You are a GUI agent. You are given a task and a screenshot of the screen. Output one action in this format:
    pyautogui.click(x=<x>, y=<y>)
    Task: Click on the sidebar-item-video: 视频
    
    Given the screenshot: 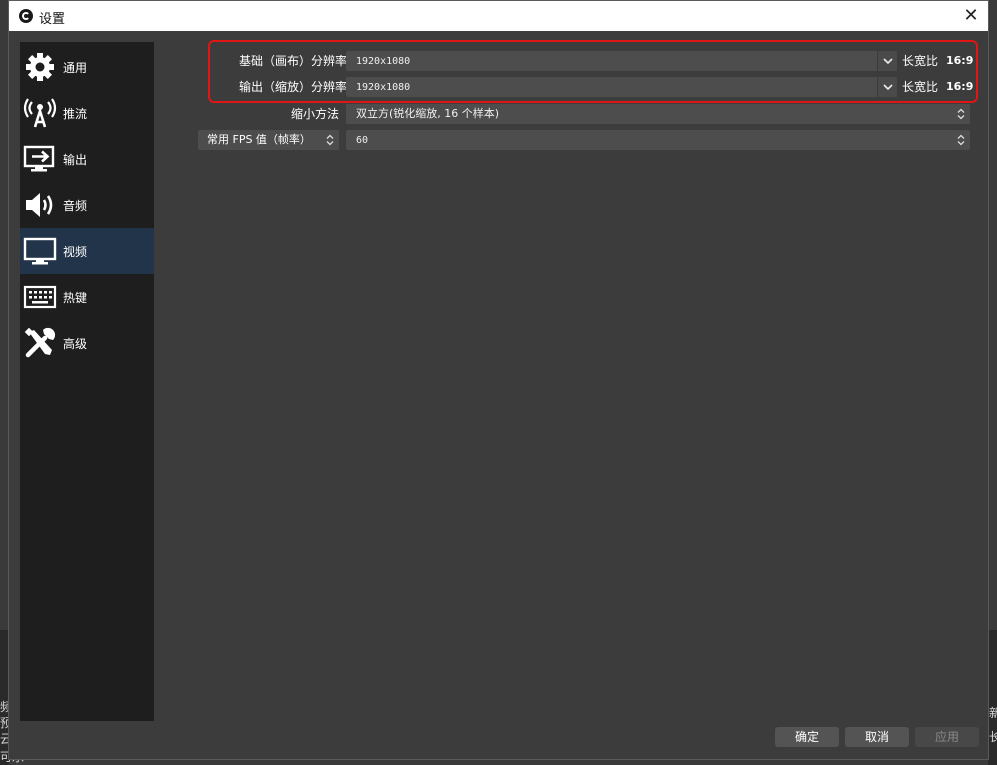 What is the action you would take?
    pyautogui.click(x=87, y=251)
    